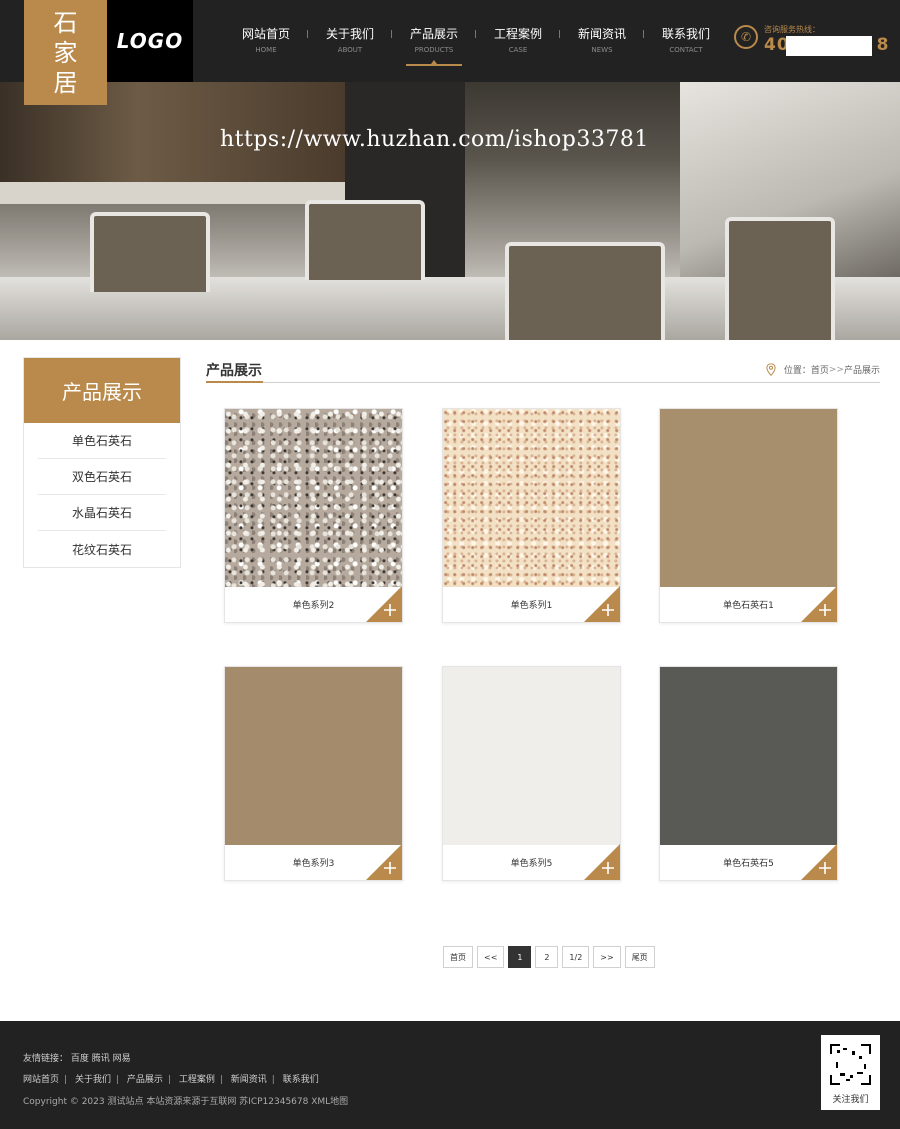  I want to click on nav-case-label: 工程案例, so click(517, 34).